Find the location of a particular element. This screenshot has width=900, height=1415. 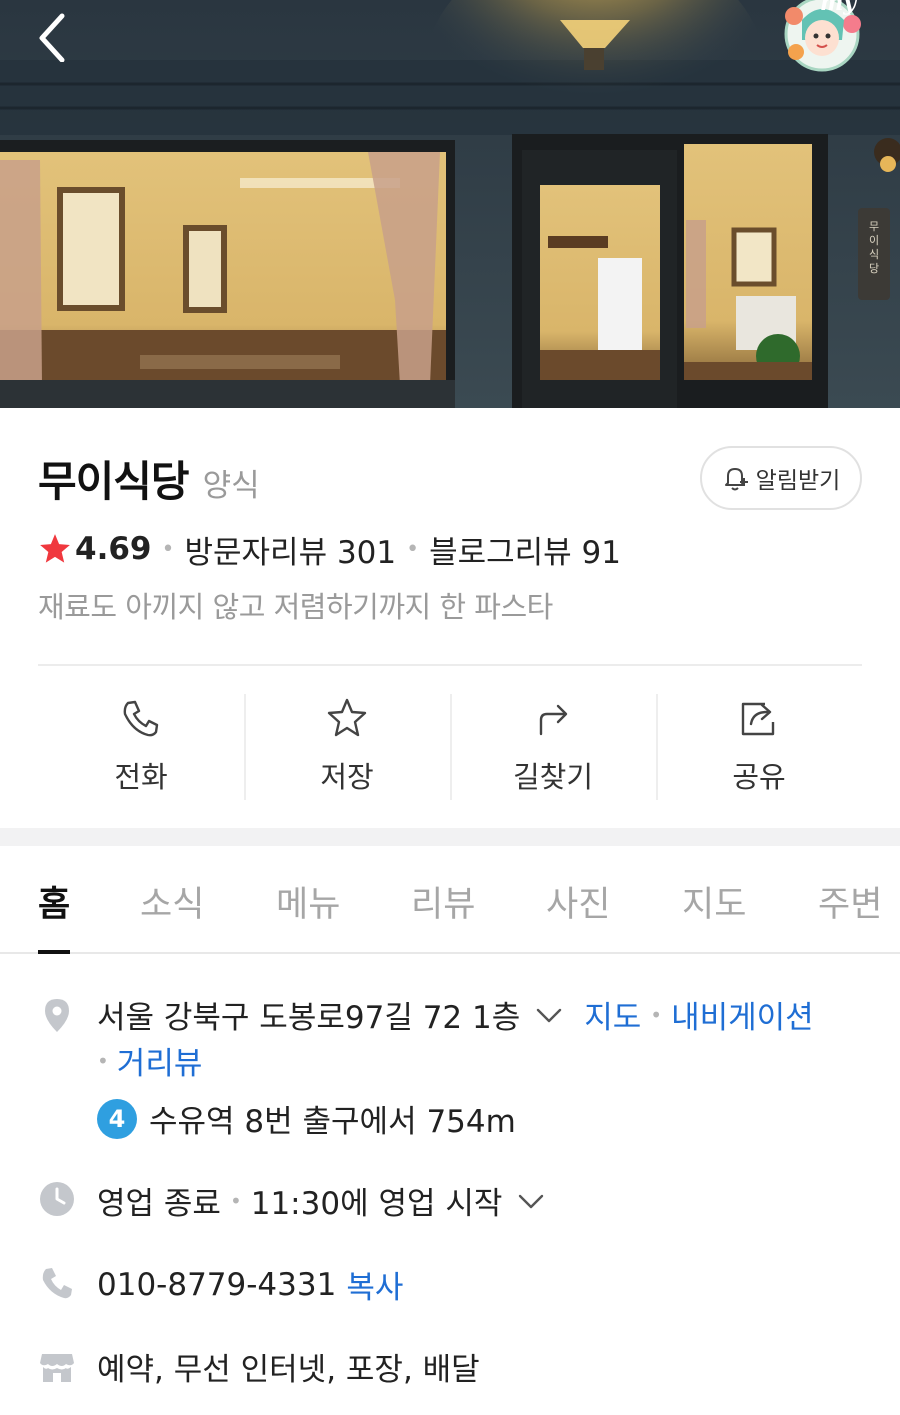

divider is located at coordinates (450, 665).